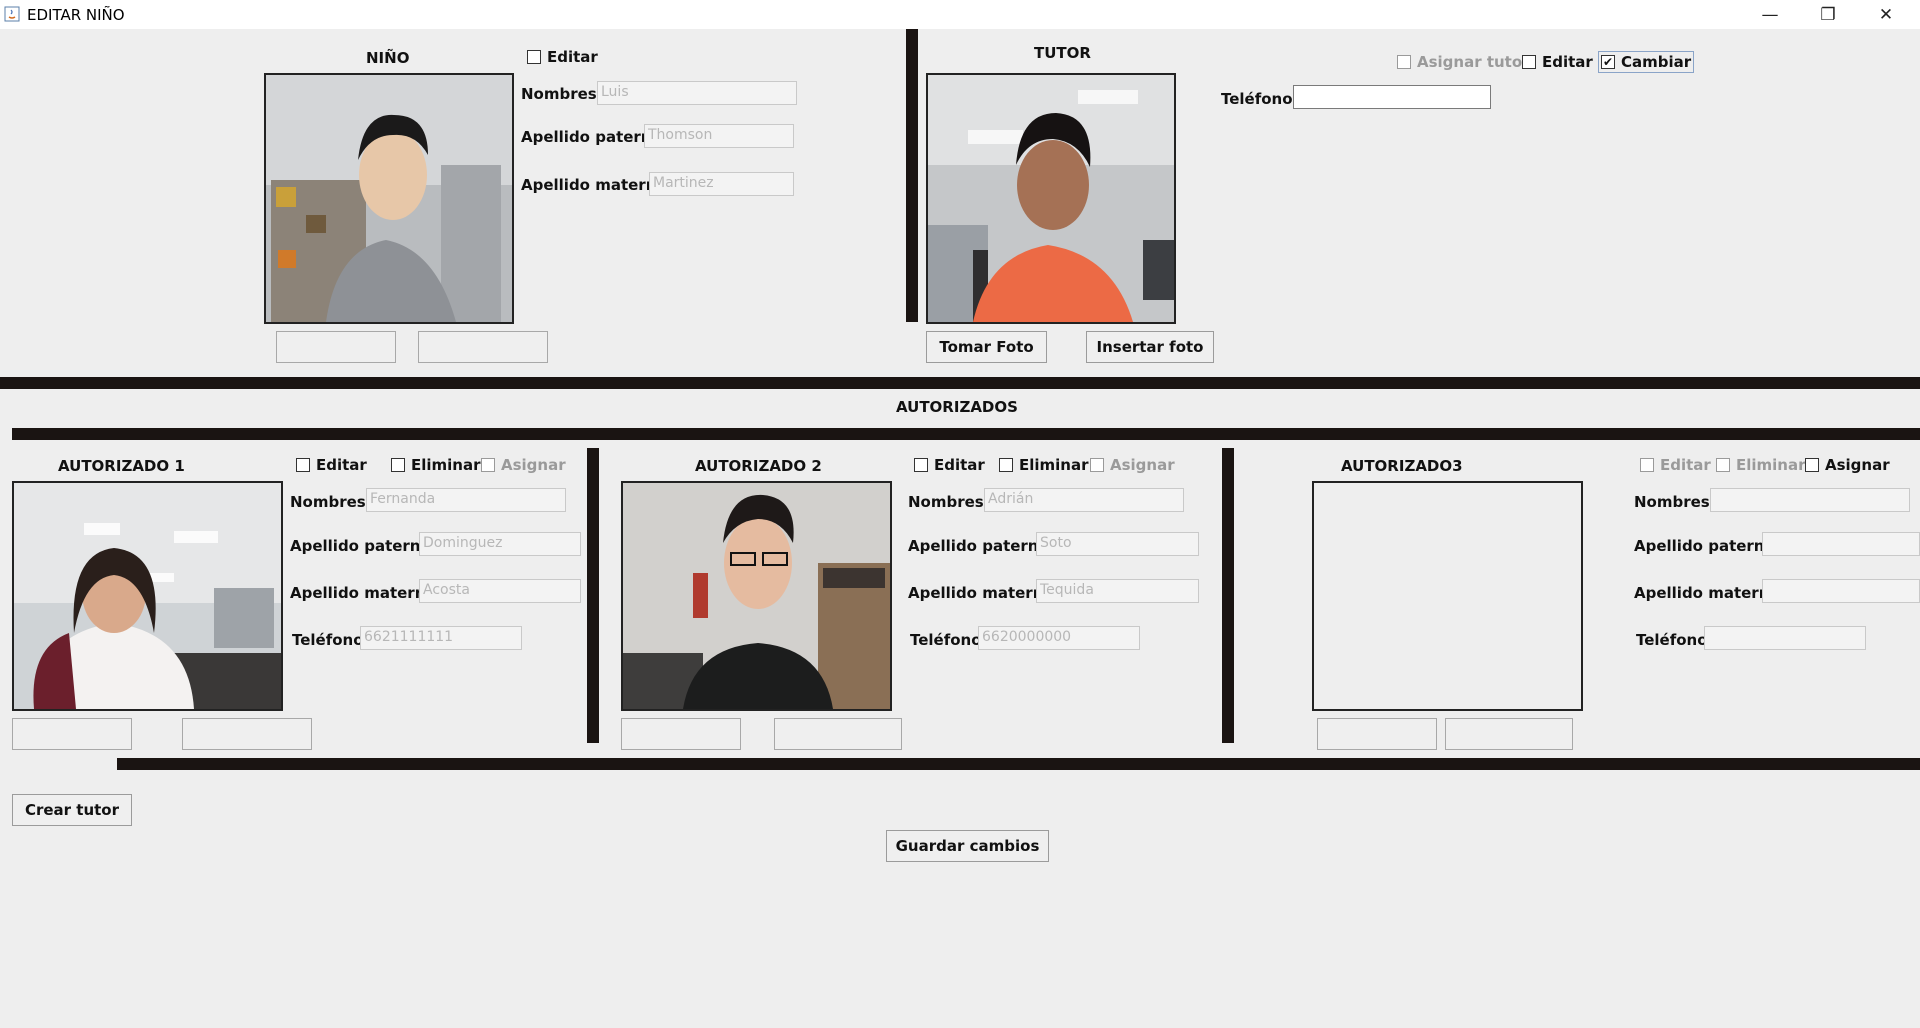  Describe the element at coordinates (1392, 97) in the screenshot. I see `tutor-telefono-field` at that location.